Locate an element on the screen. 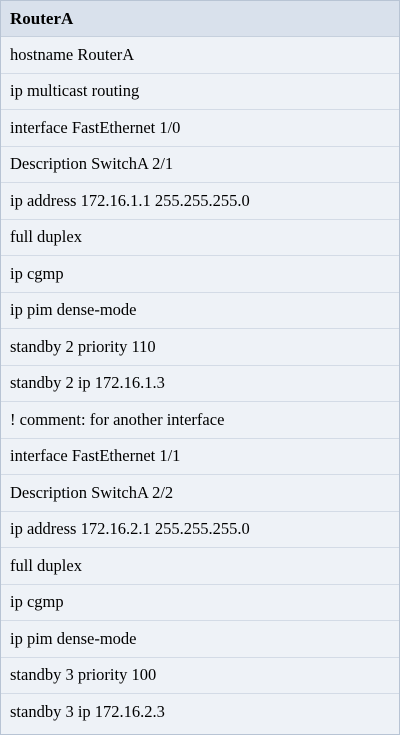  config-comment-line: ! comment: for another interface is located at coordinates (200, 420).